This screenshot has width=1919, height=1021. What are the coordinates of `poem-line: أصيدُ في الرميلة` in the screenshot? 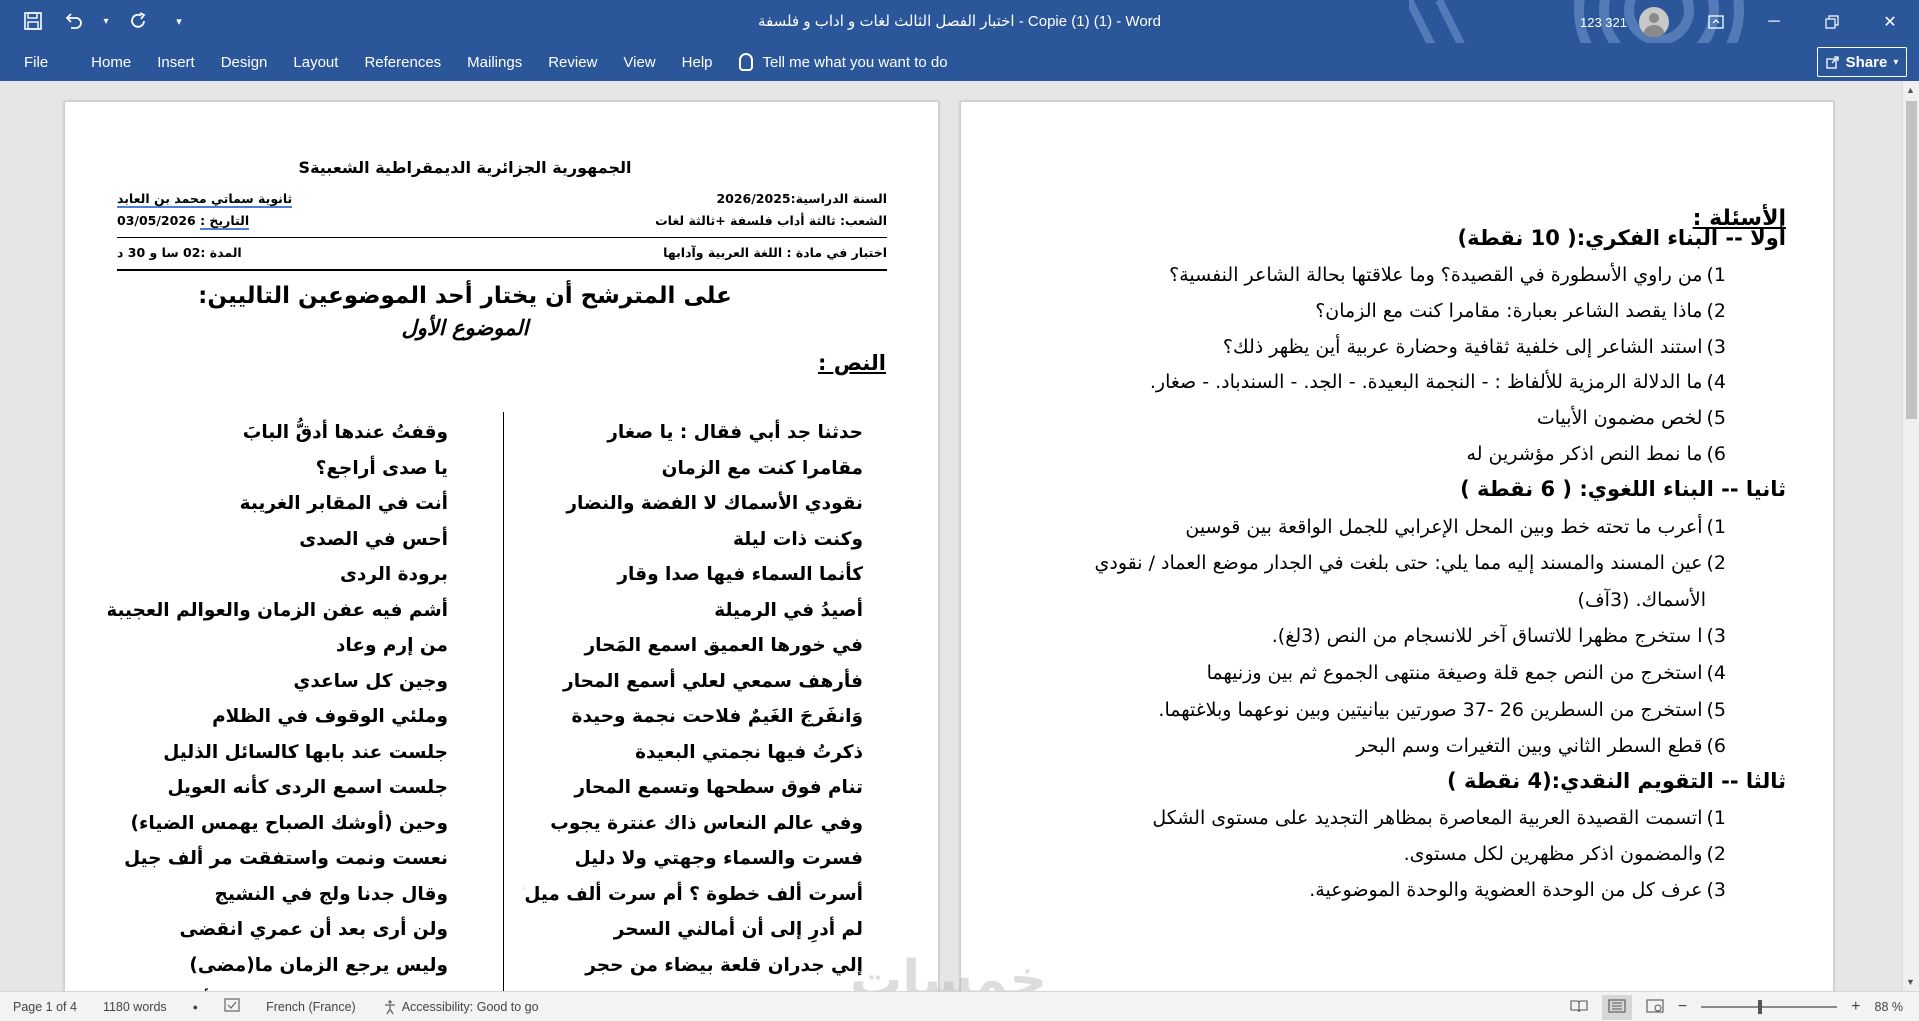 It's located at (788, 610).